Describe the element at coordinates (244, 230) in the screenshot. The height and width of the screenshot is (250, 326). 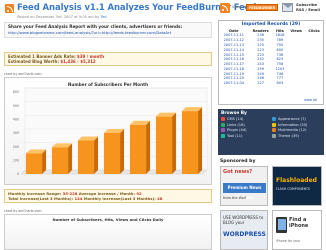
I see `ad-wordpress: USE WORDPRESS to BLOG your WORDPRESS` at that location.